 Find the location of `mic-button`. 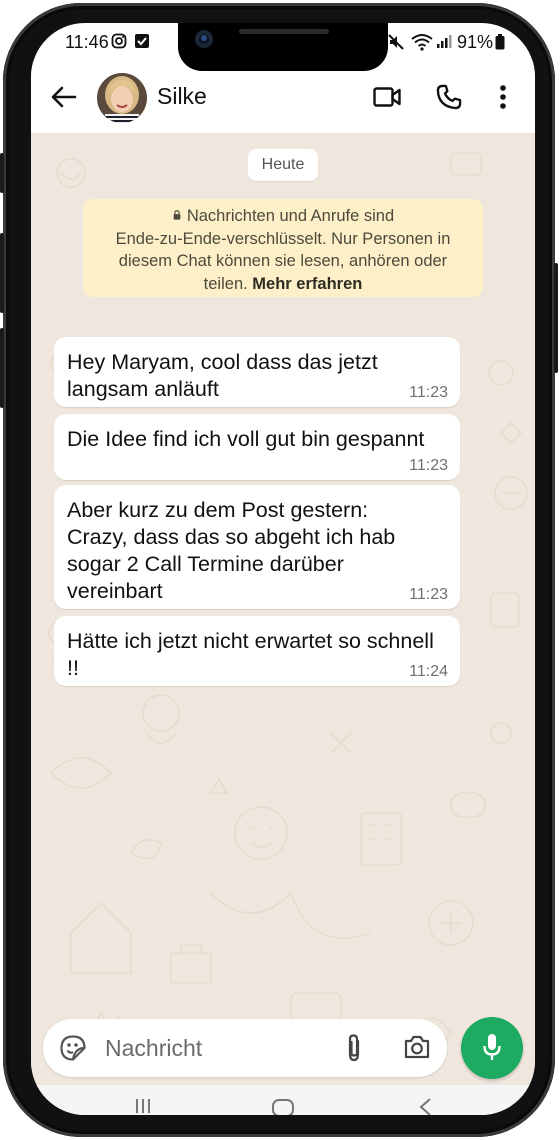

mic-button is located at coordinates (492, 1048).